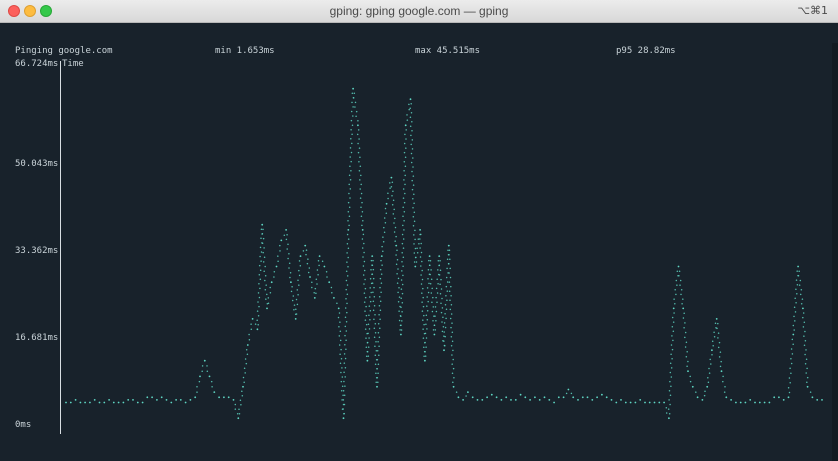  Describe the element at coordinates (835, 252) in the screenshot. I see `scrollbar` at that location.